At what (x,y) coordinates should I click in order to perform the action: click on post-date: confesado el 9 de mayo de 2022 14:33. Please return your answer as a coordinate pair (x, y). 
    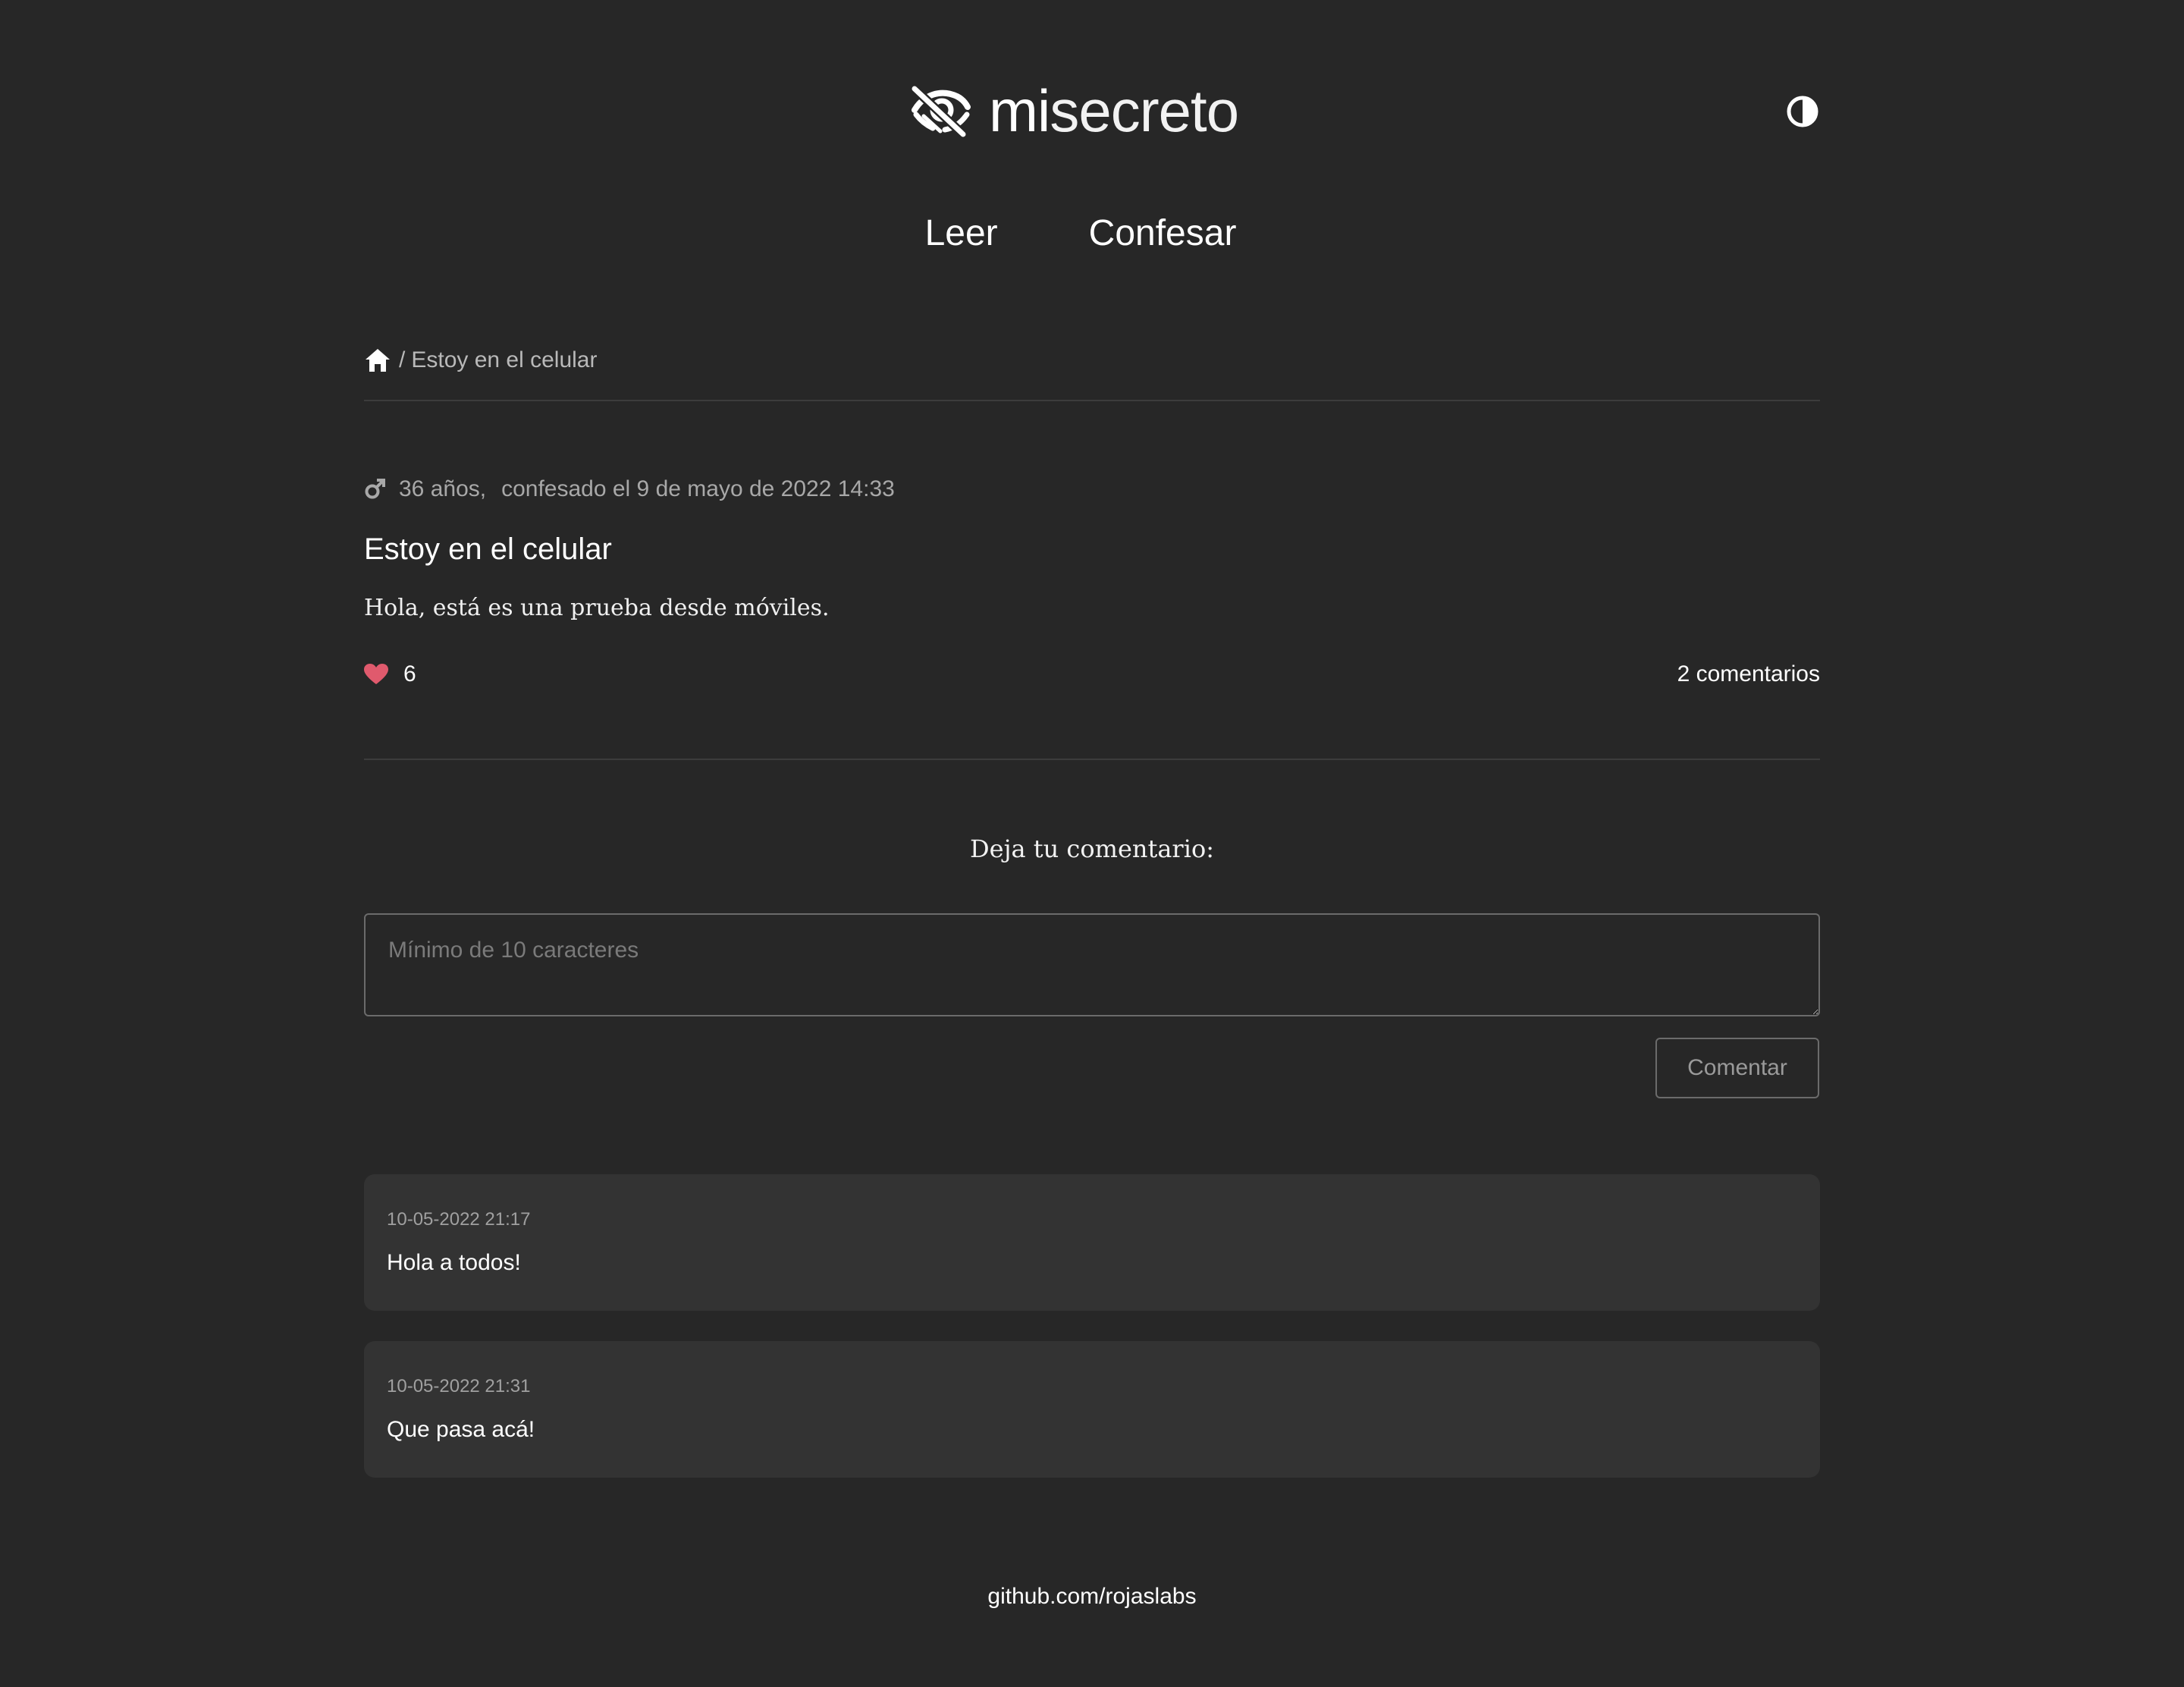
    Looking at the image, I should click on (698, 488).